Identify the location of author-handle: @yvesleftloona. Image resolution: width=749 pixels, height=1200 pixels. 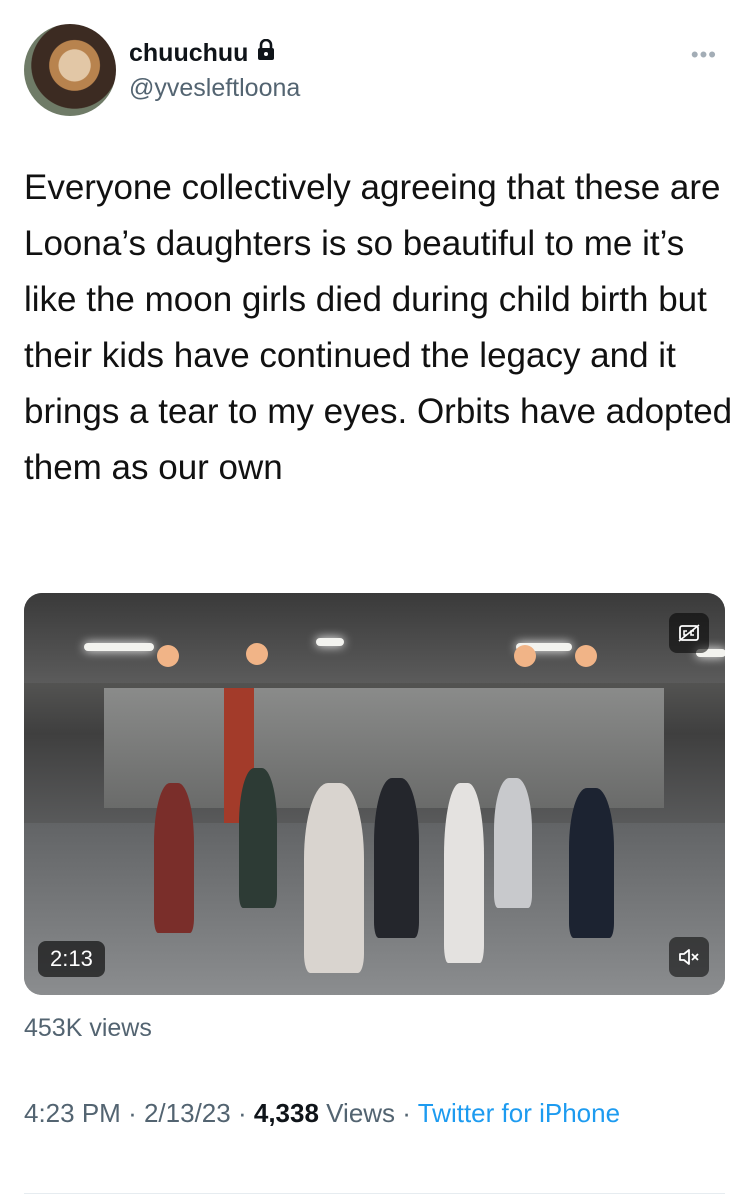
(214, 88).